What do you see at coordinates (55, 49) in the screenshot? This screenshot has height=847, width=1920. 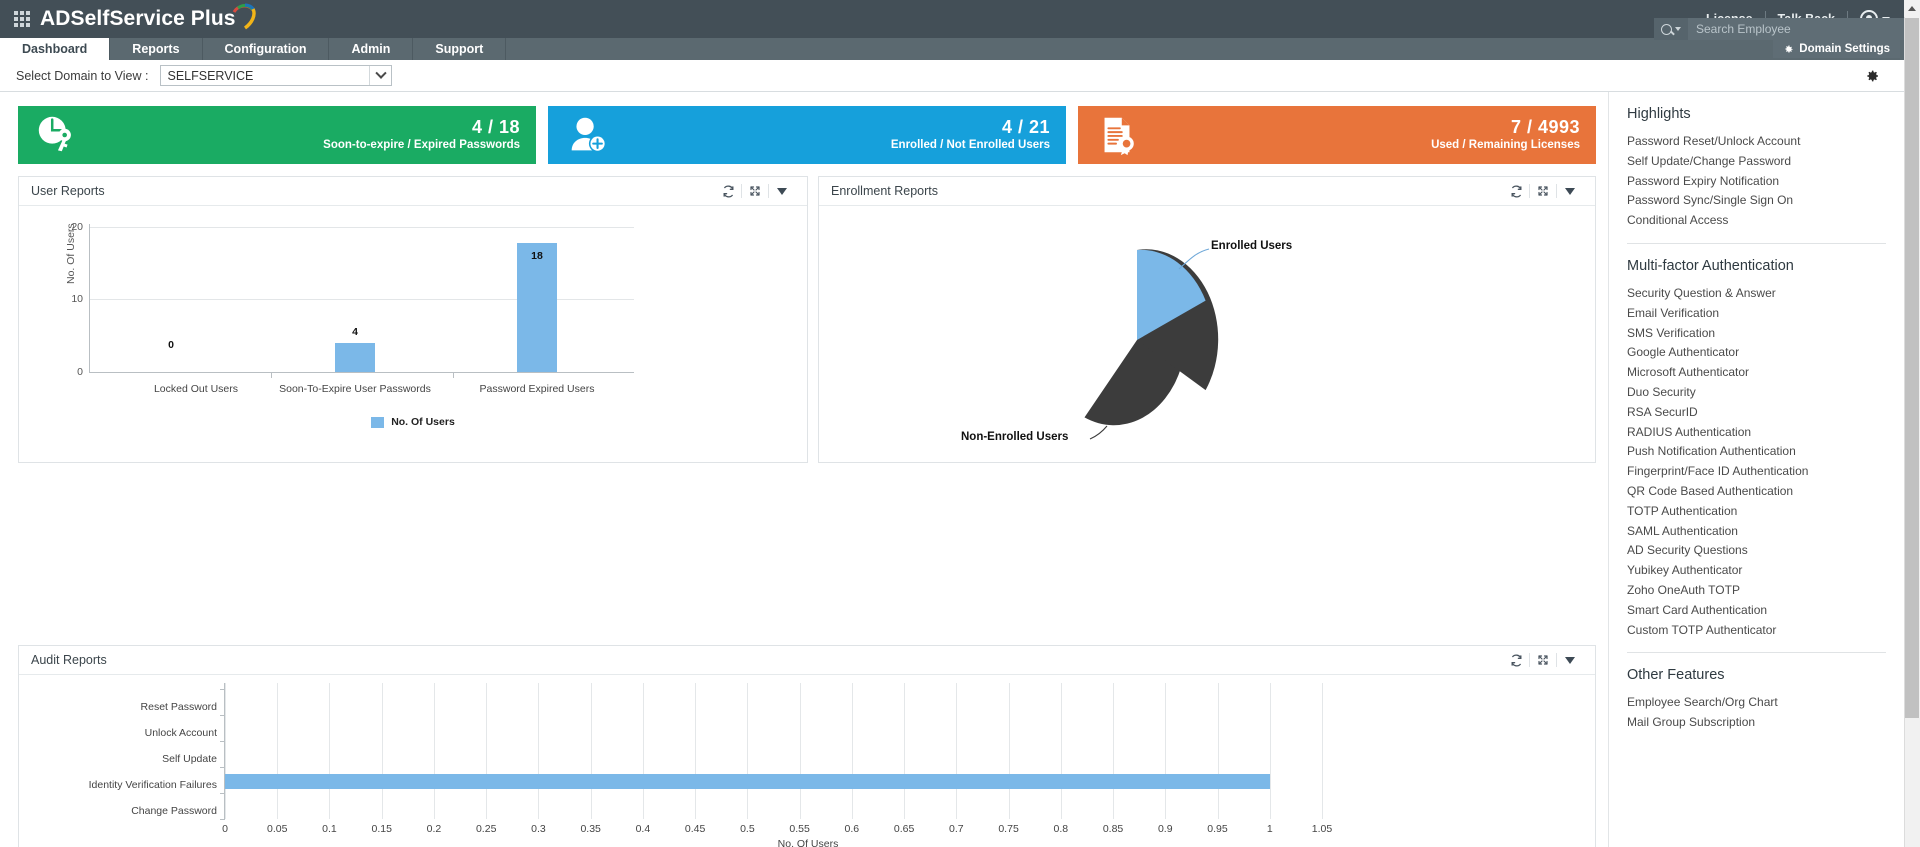 I see `tab-dashboard: Dashboard` at bounding box center [55, 49].